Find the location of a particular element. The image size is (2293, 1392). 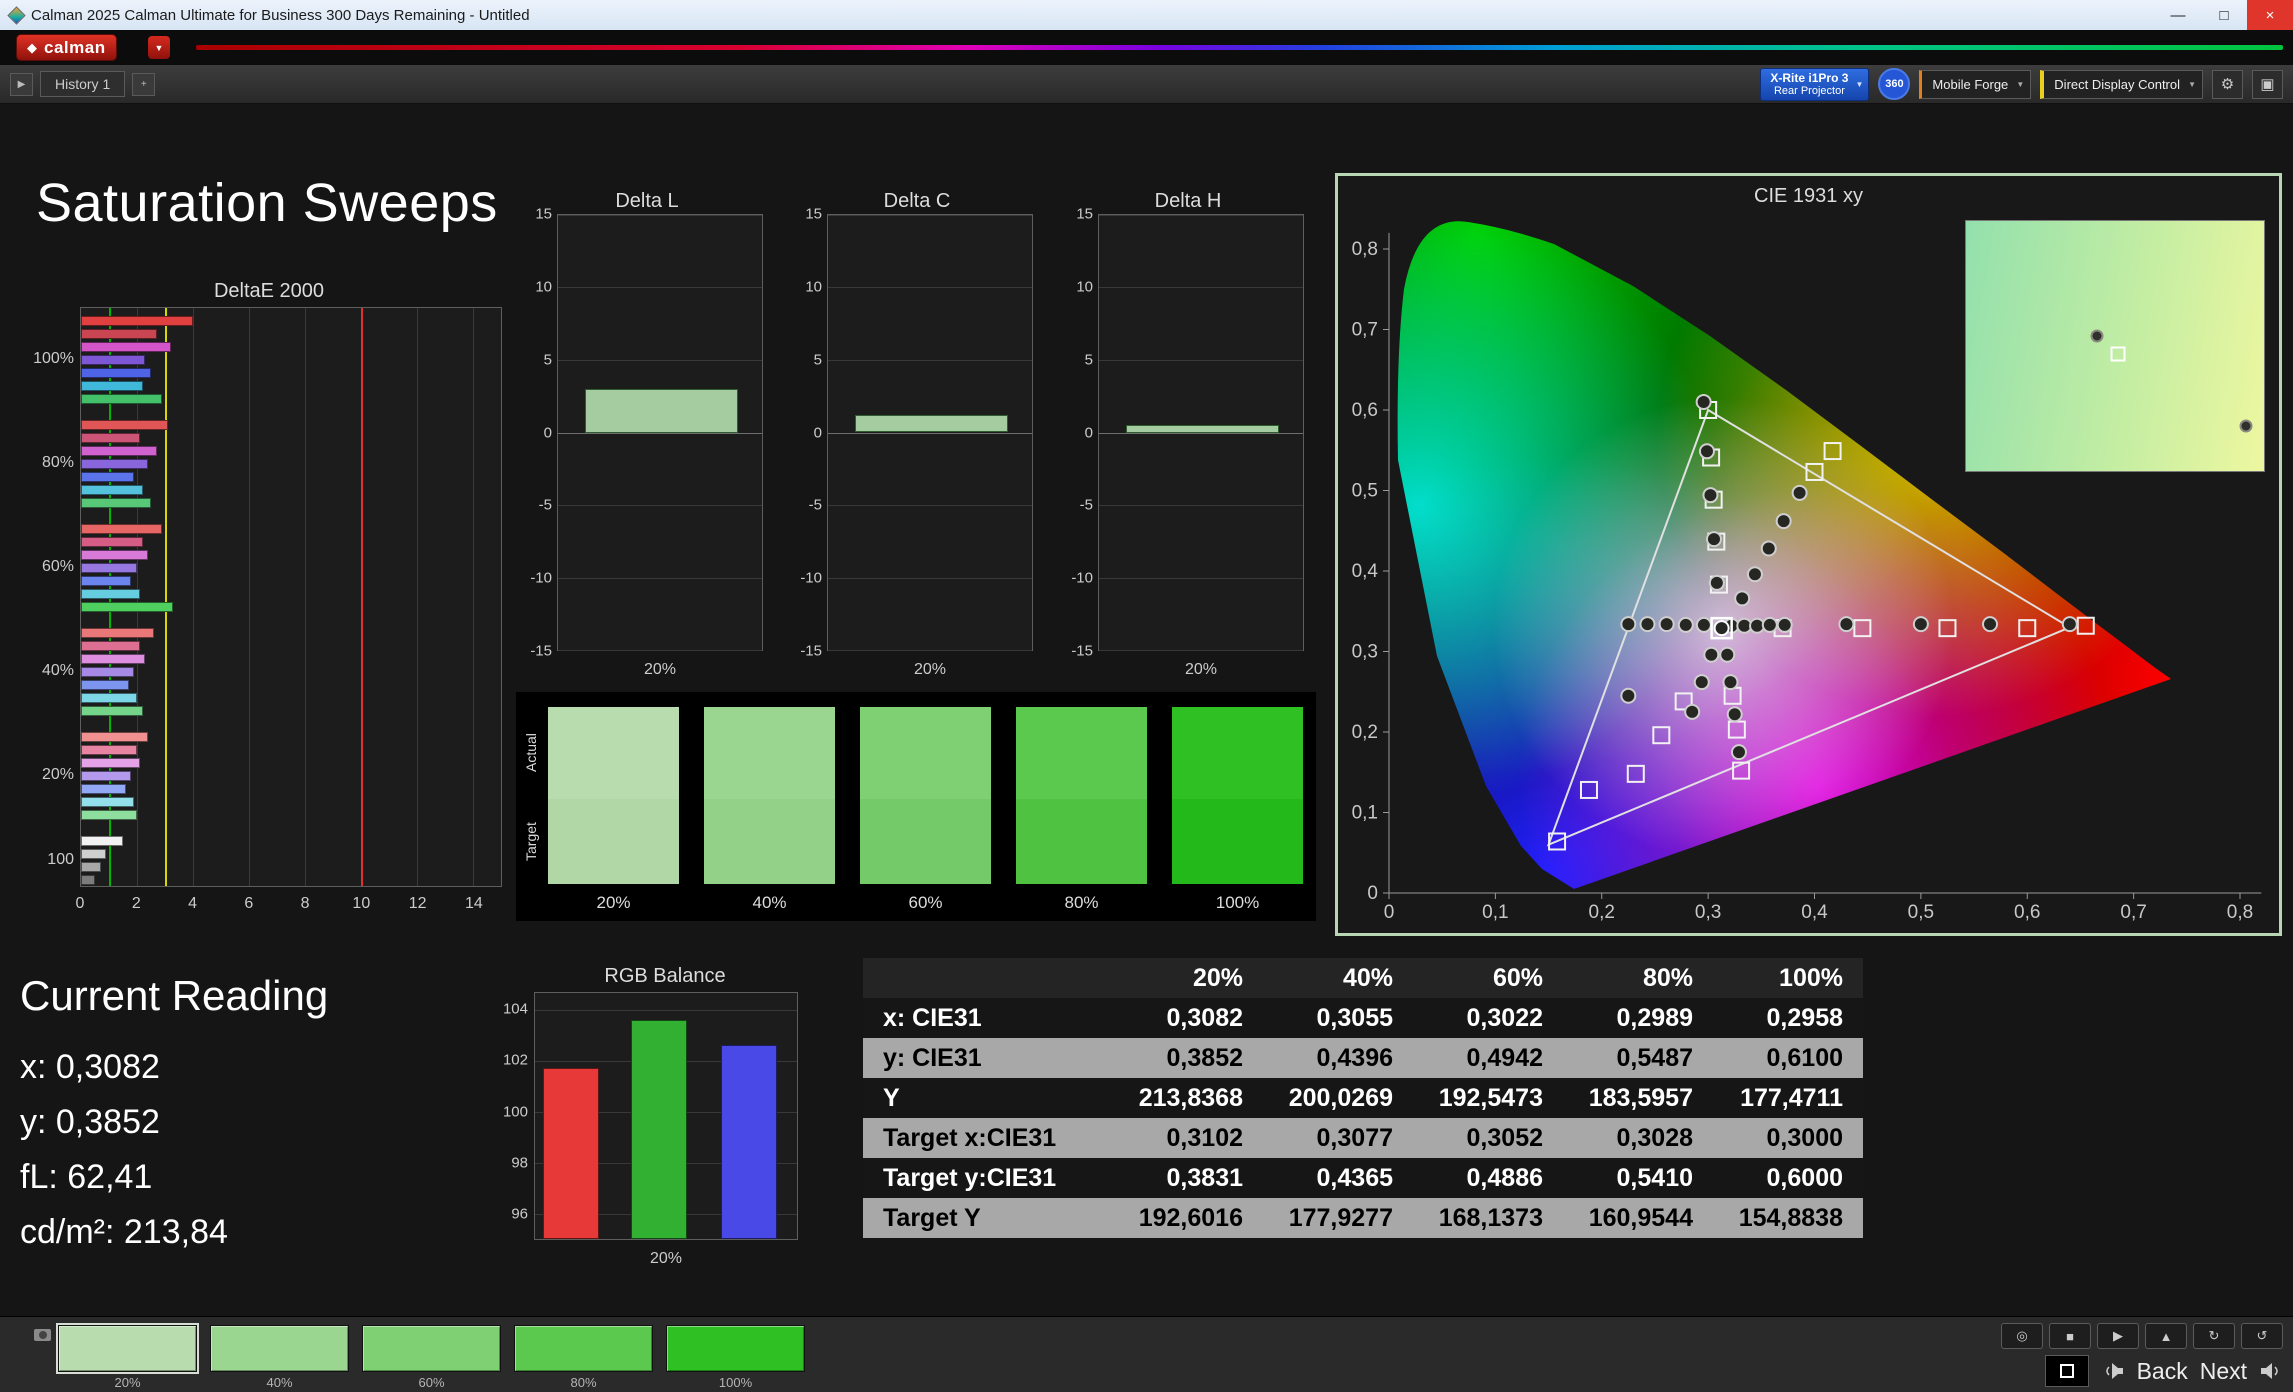

table-cell: 0,3022 is located at coordinates (1504, 1017).